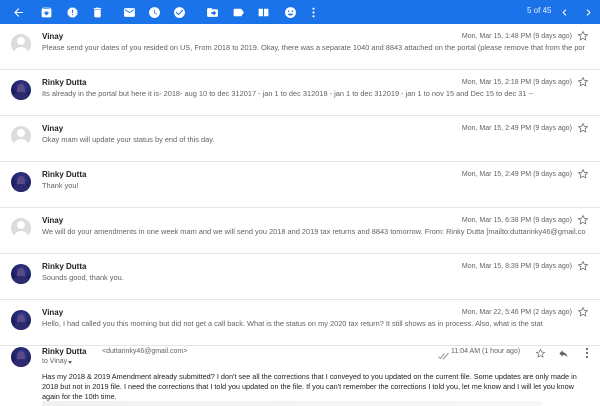 This screenshot has width=600, height=406. What do you see at coordinates (444, 353) in the screenshot?
I see `double-check-icon` at bounding box center [444, 353].